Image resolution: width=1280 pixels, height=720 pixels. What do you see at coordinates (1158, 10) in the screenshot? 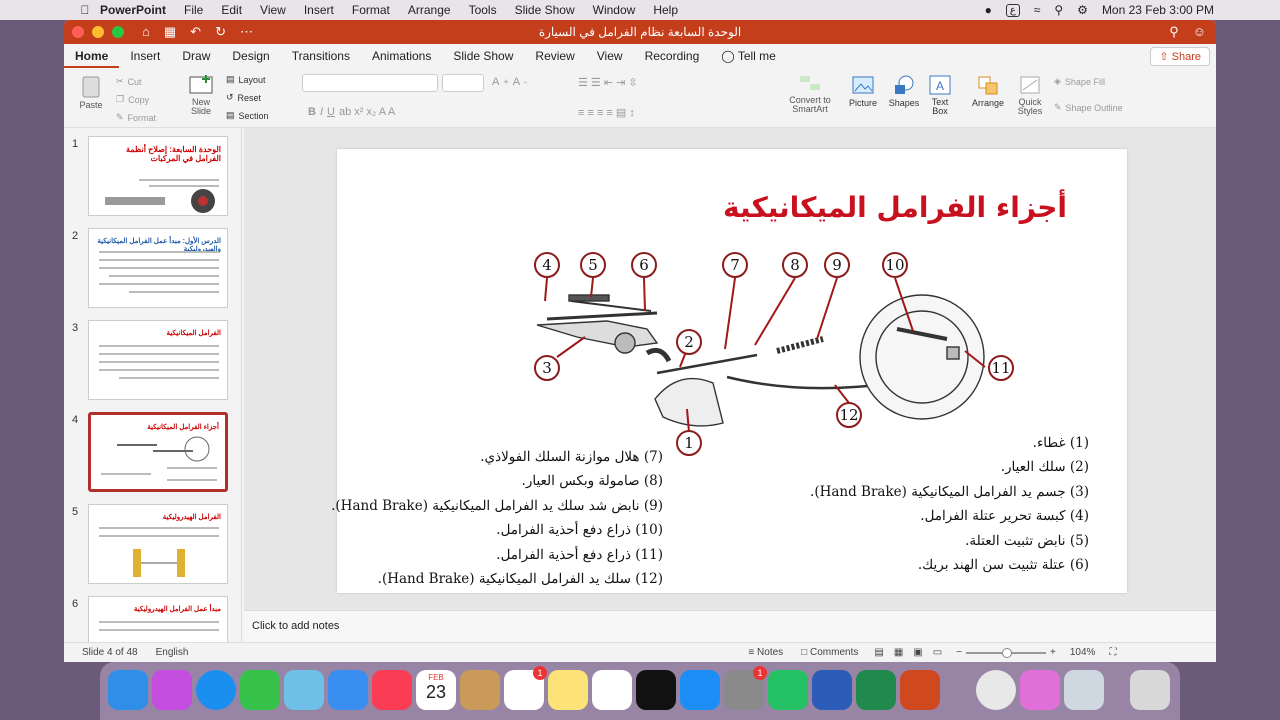
I see `menubar-clock: Mon 23 Feb 3:00 PM` at bounding box center [1158, 10].